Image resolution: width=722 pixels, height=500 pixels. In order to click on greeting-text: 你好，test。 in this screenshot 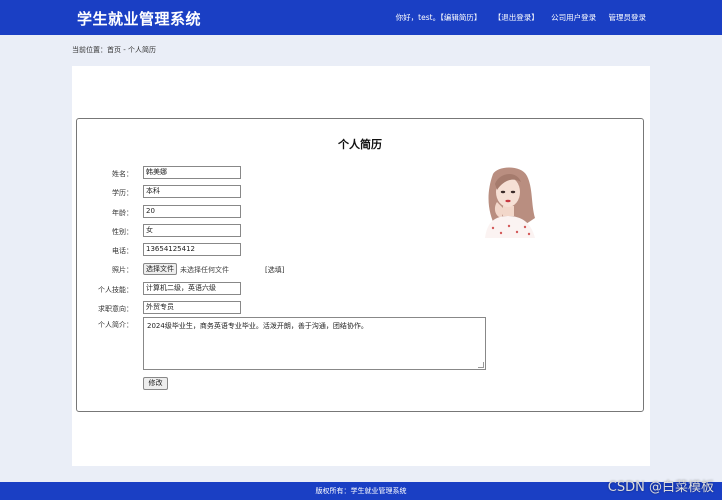, I will do `click(418, 17)`.